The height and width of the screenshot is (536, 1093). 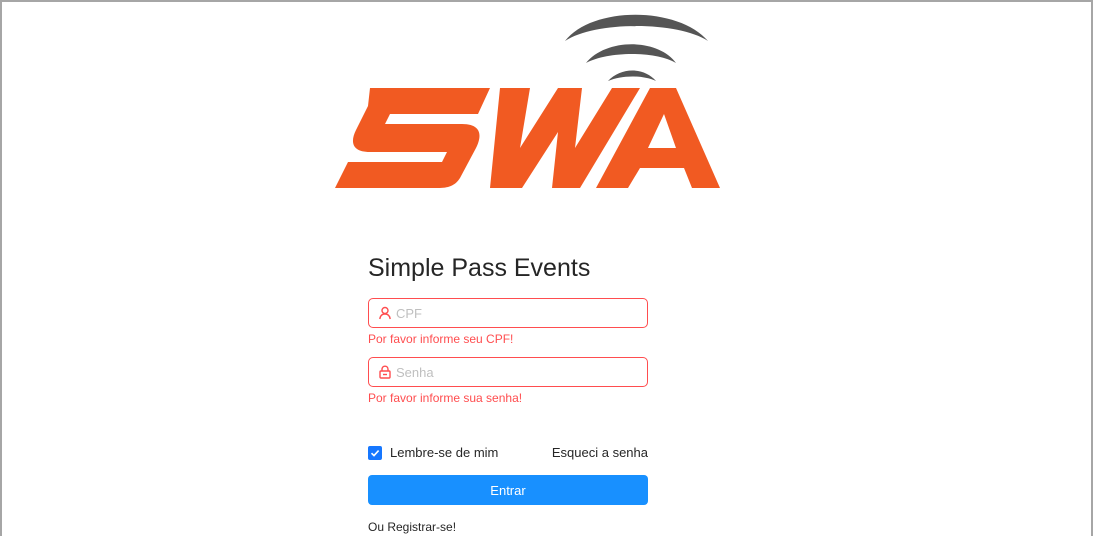 What do you see at coordinates (385, 313) in the screenshot?
I see `user-icon` at bounding box center [385, 313].